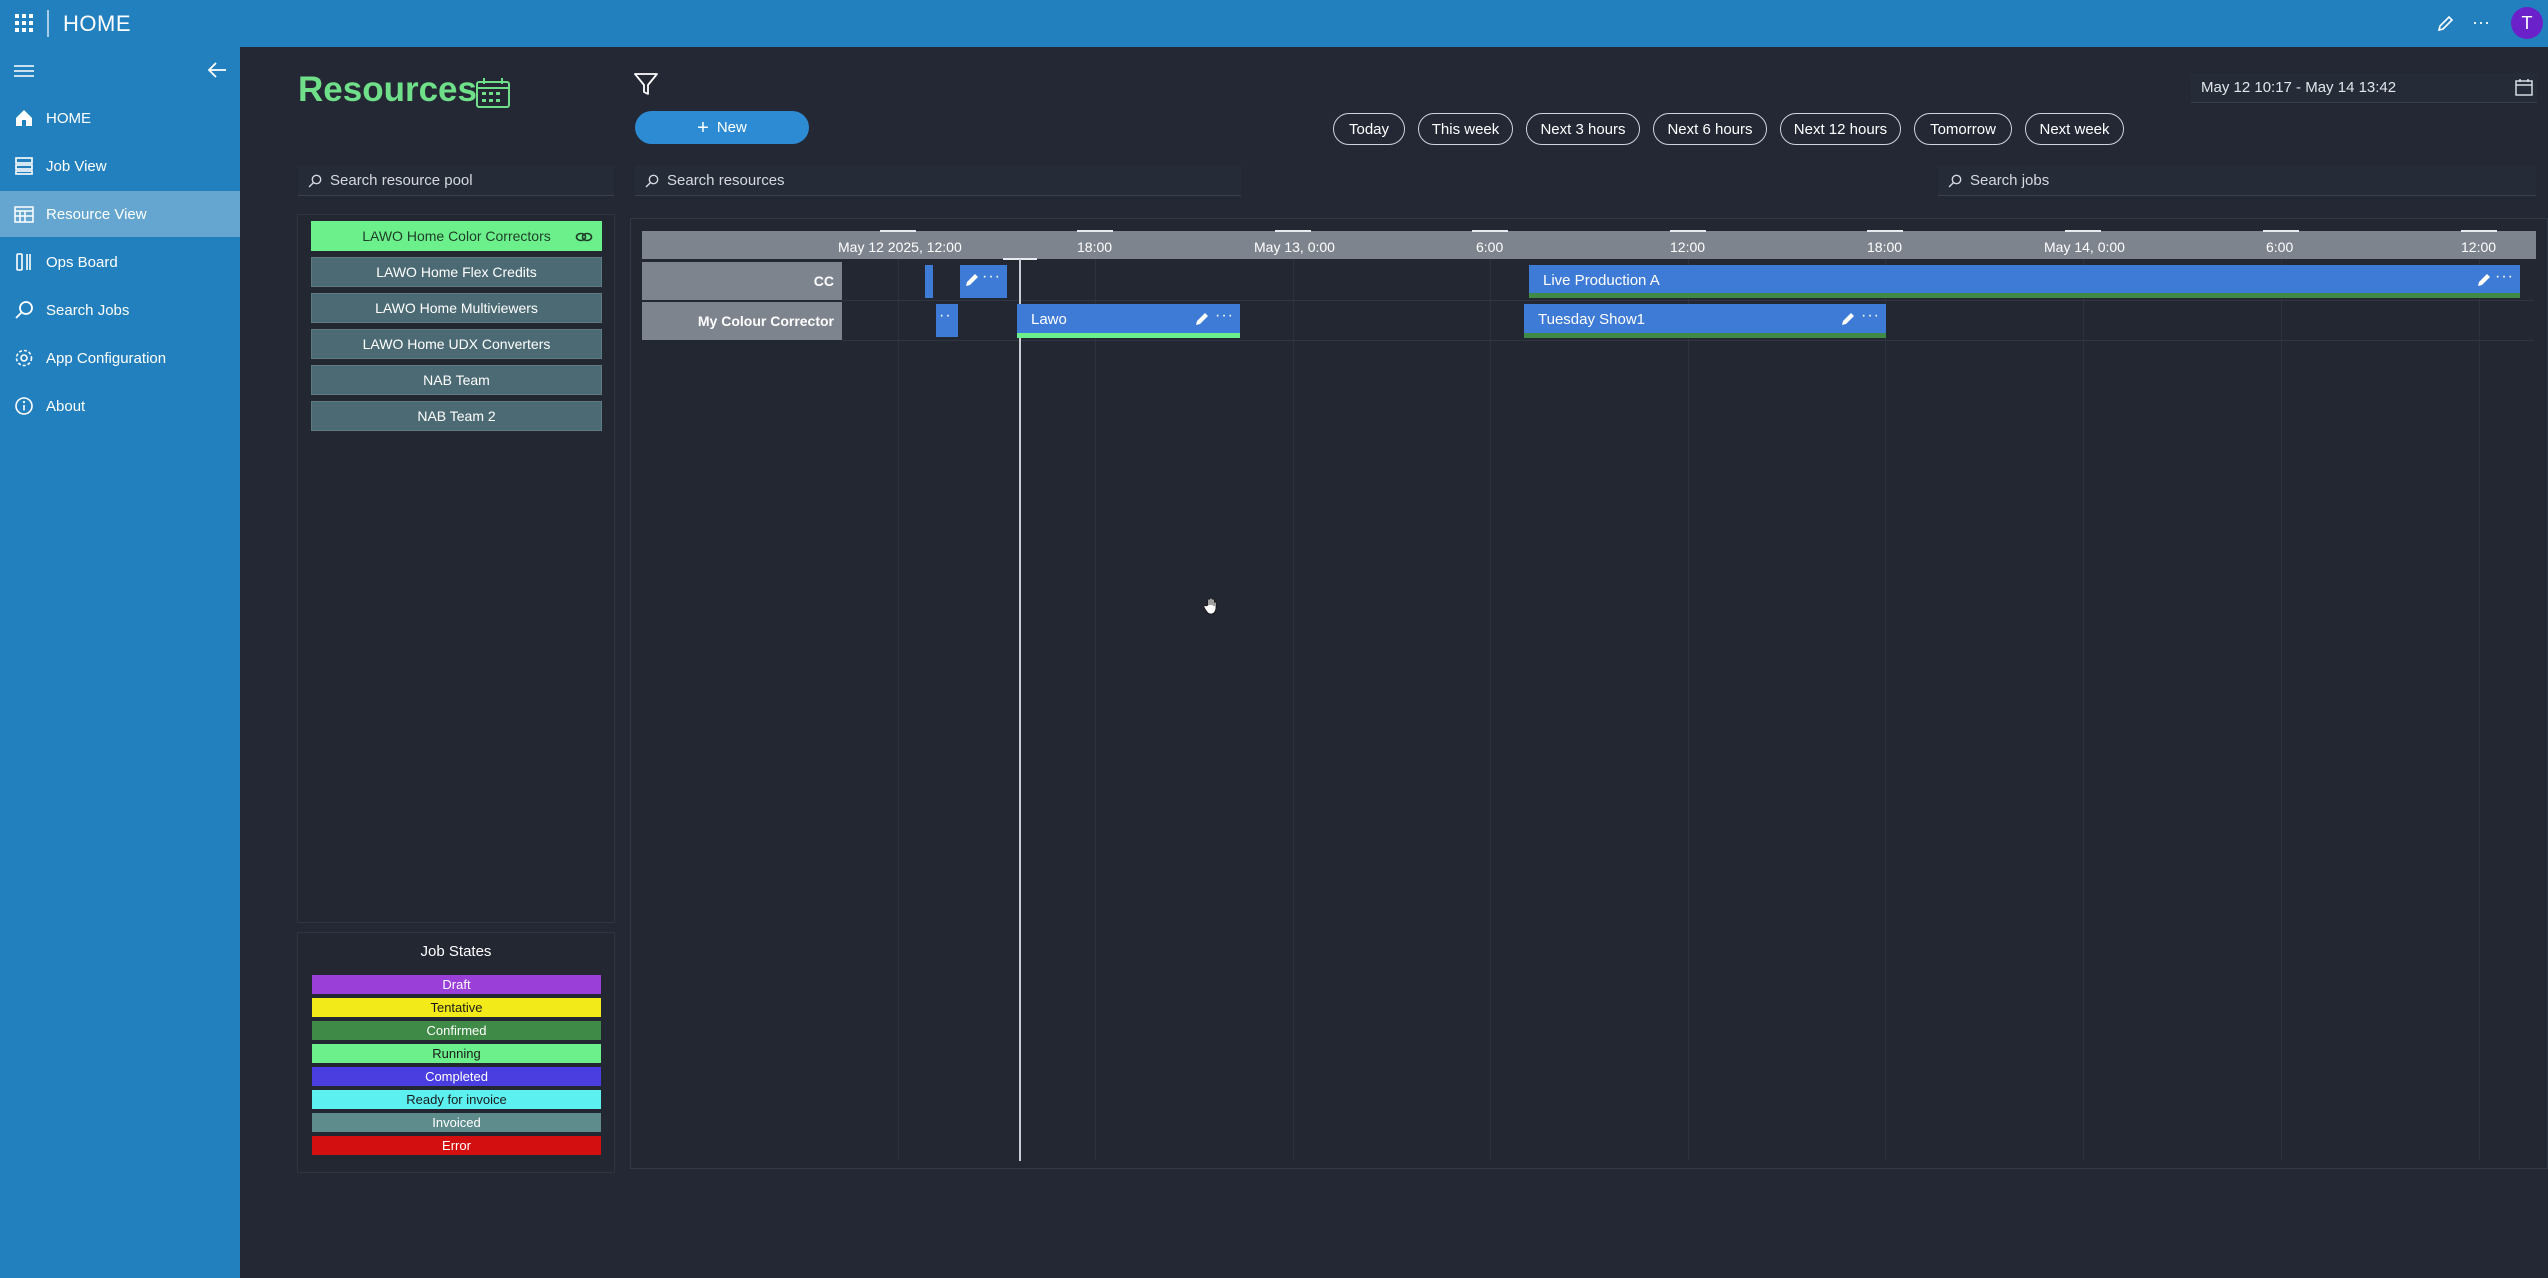 Image resolution: width=2548 pixels, height=1278 pixels. I want to click on calendar-icon, so click(493, 93).